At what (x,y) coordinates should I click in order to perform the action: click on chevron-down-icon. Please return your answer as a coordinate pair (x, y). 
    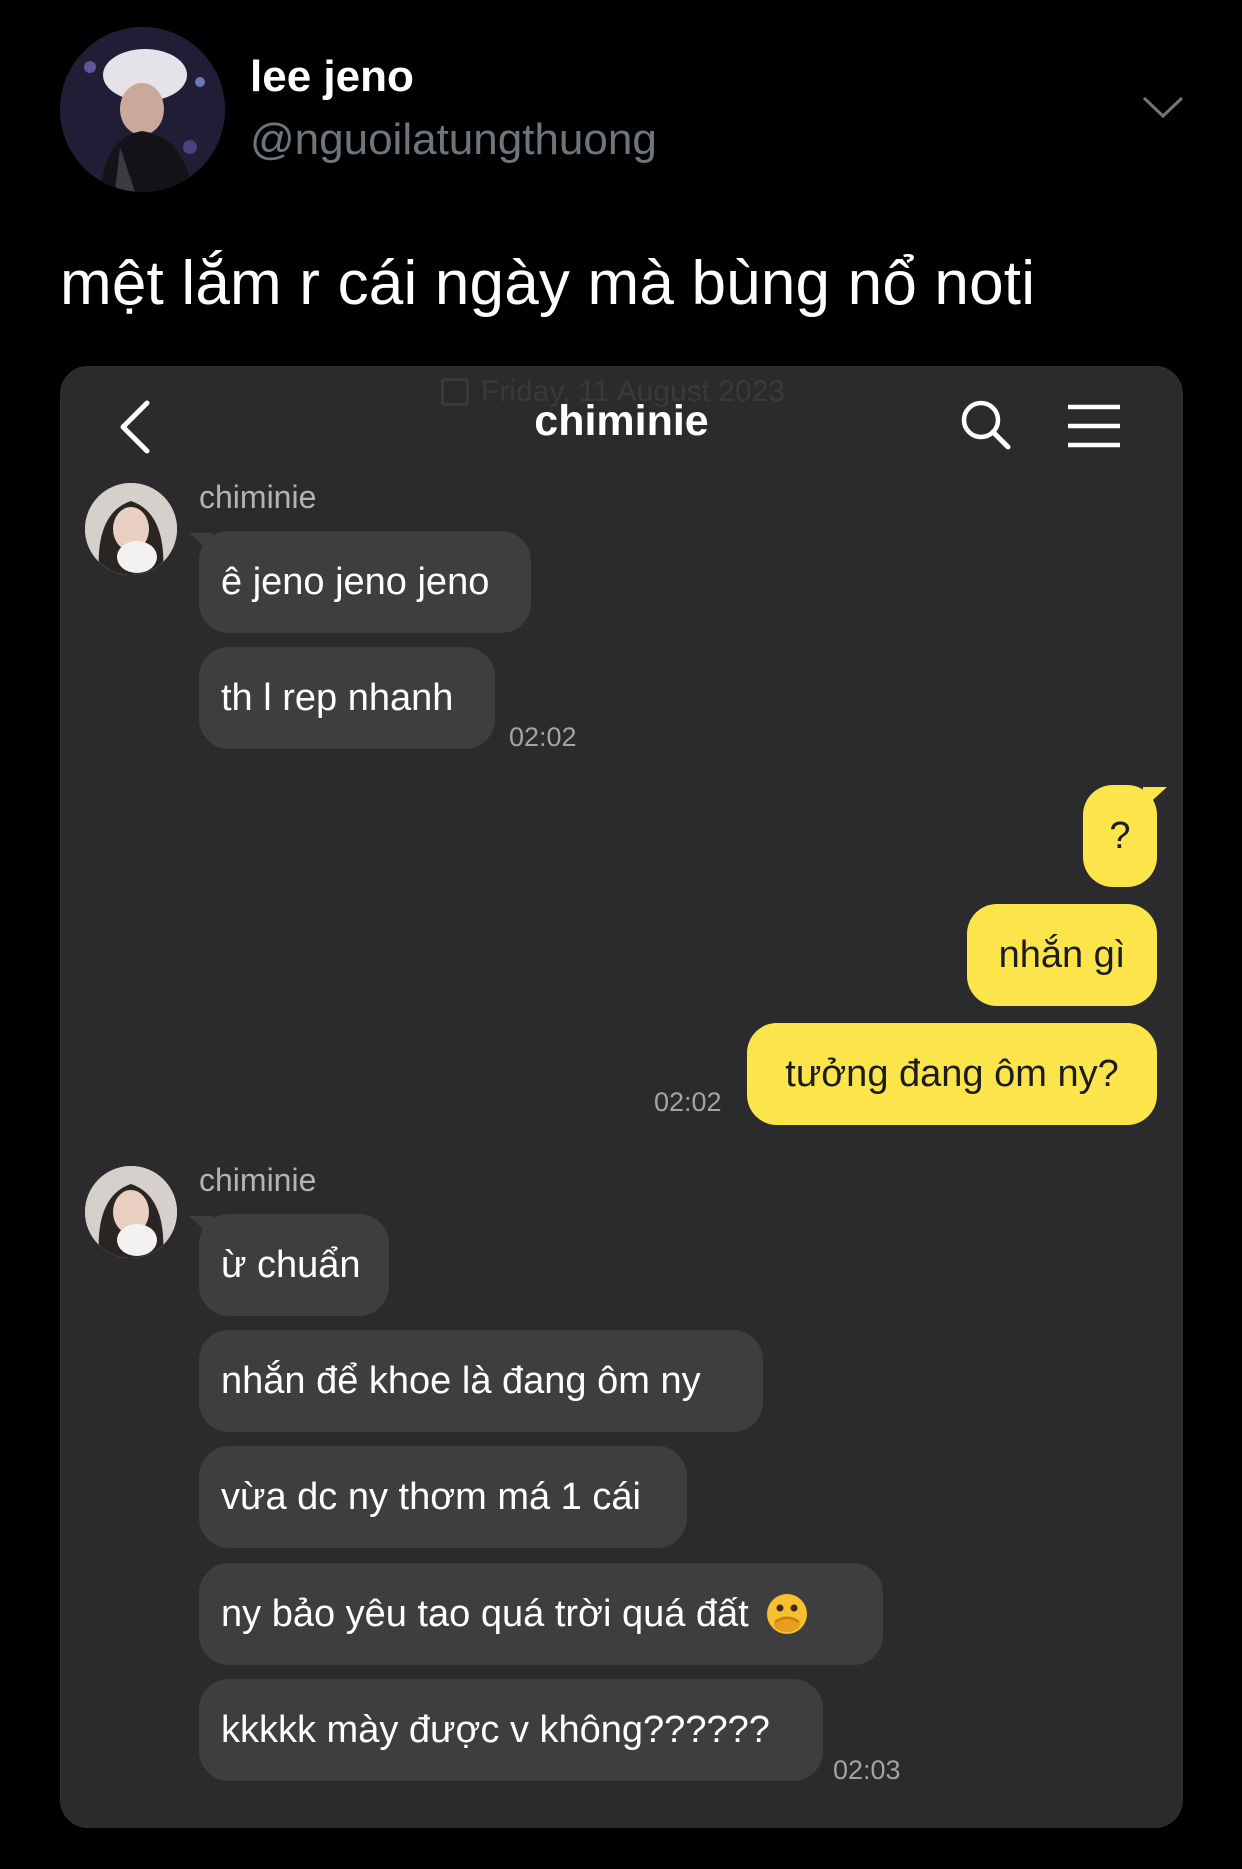
    Looking at the image, I should click on (1163, 107).